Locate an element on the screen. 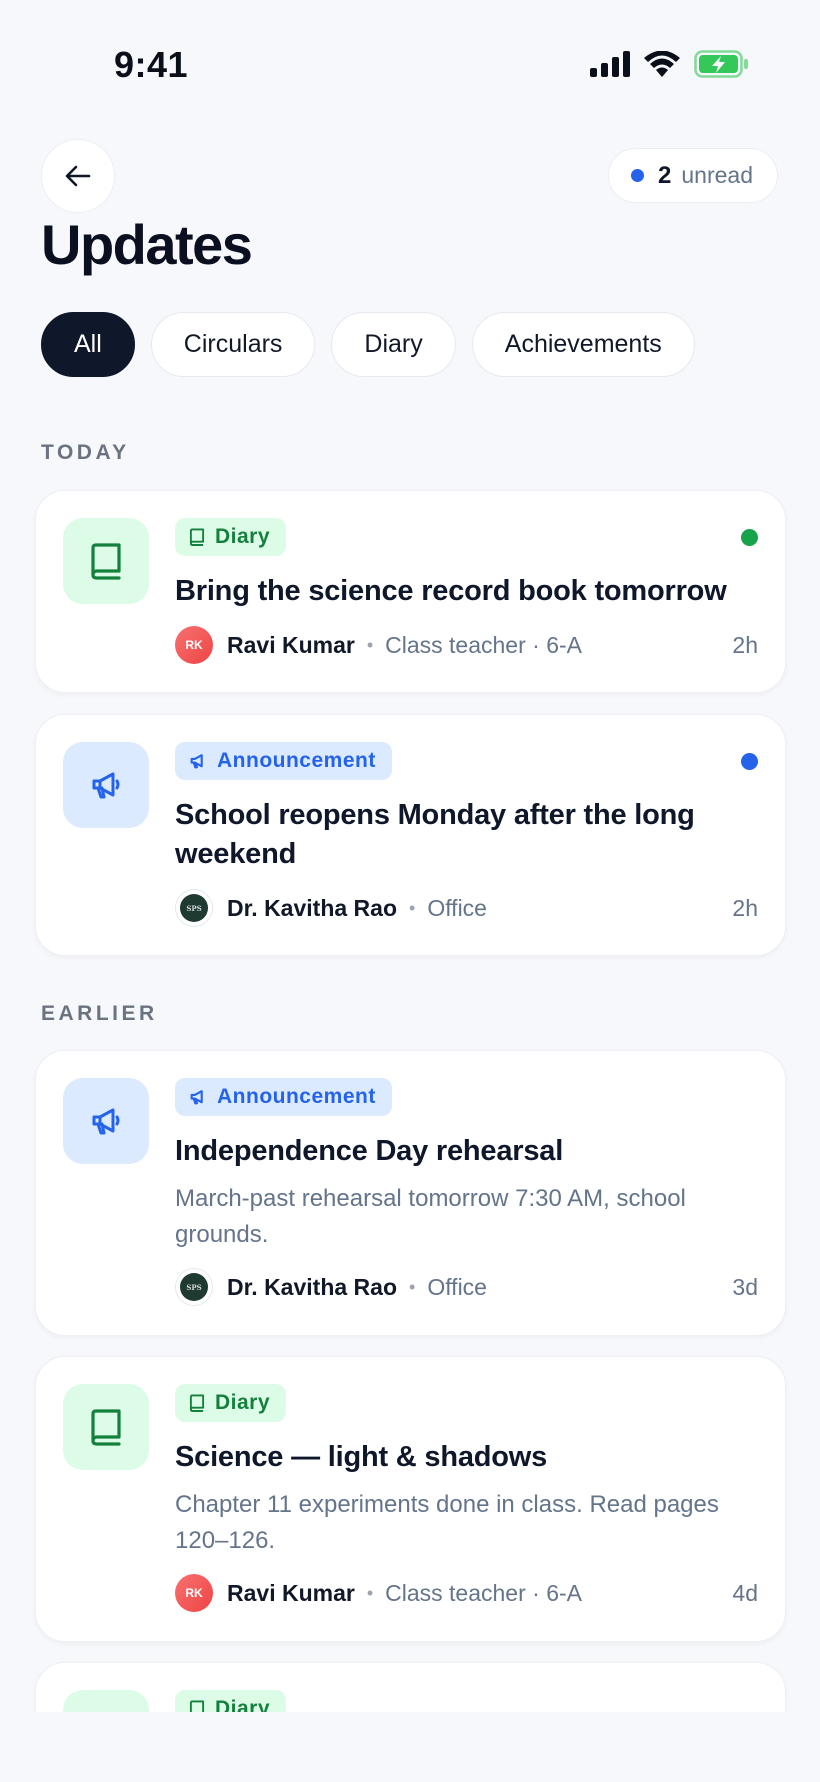  status-bar: 9:41 is located at coordinates (410, 65).